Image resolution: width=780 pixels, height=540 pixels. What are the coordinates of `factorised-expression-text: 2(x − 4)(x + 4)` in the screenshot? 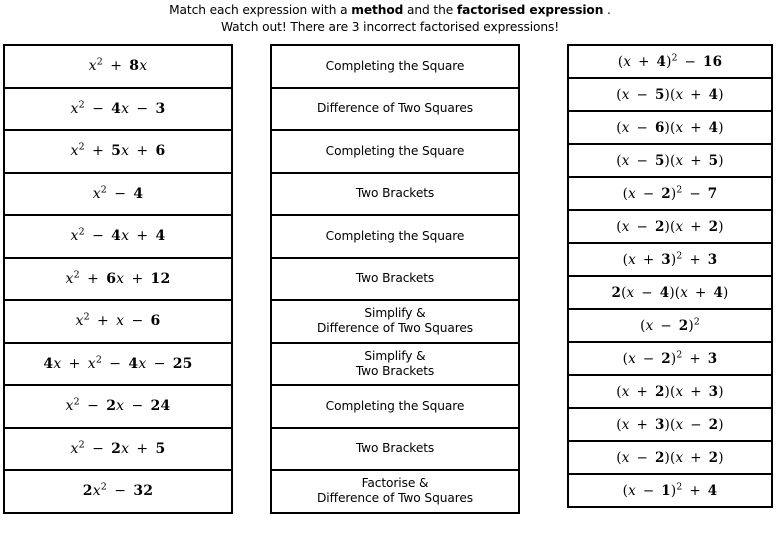 It's located at (670, 292).